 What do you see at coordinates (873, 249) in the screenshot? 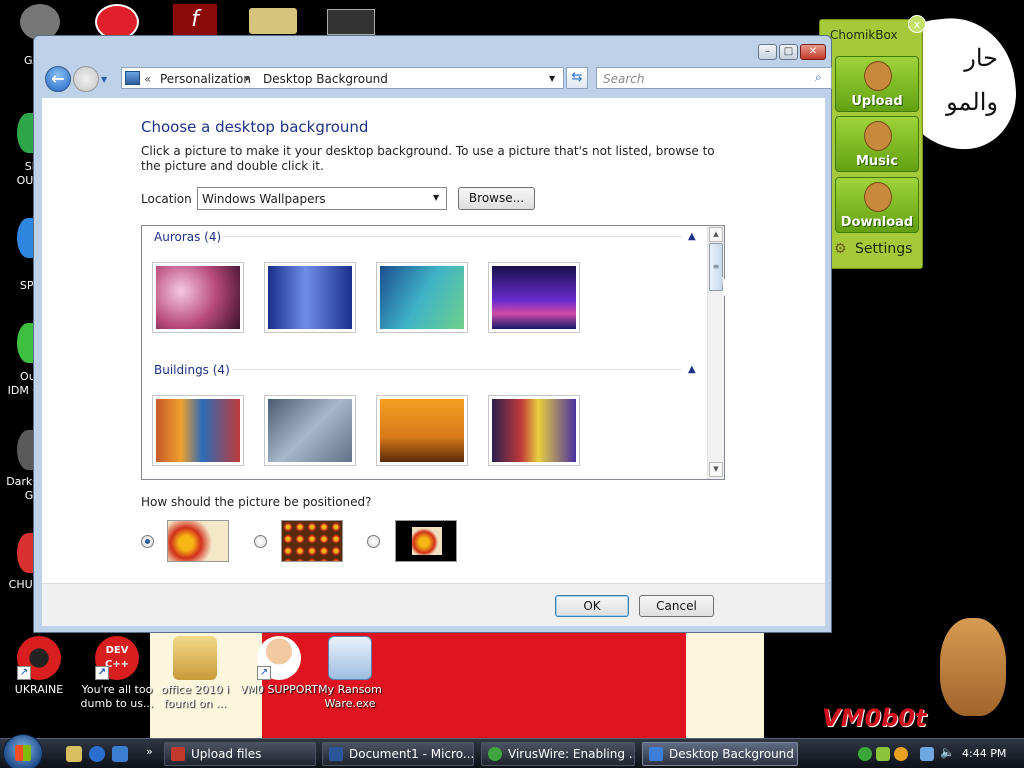
I see `chomikbox-settings-button: ⚙ Settings` at bounding box center [873, 249].